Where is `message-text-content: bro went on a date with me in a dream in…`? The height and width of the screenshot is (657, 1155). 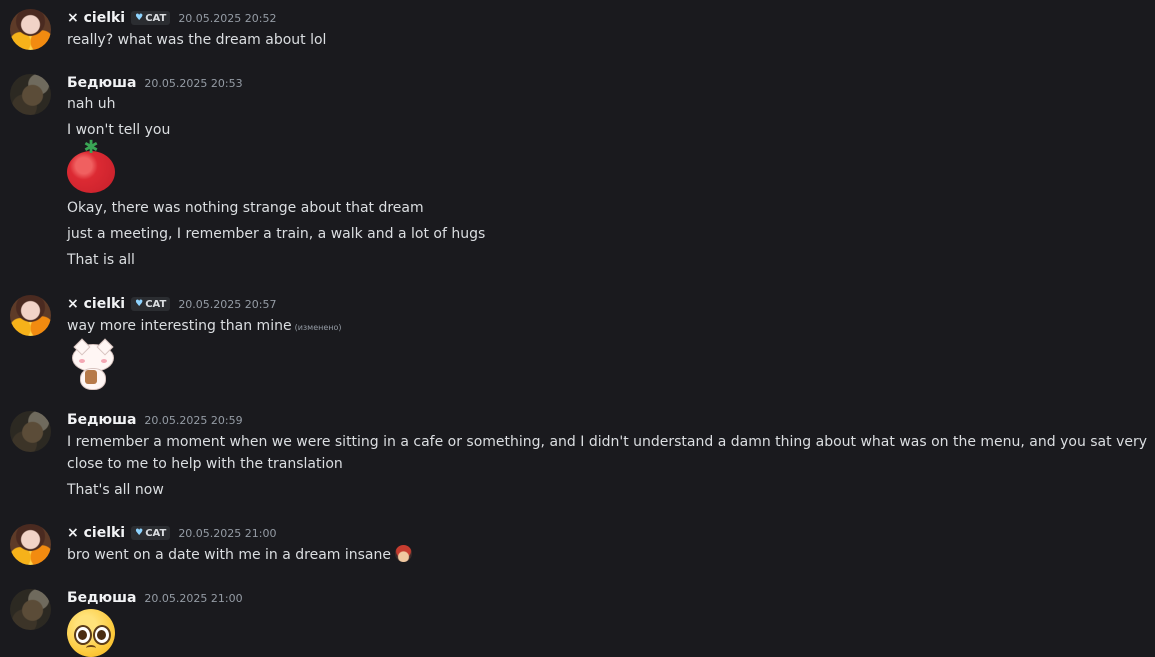 message-text-content: bro went on a date with me in a dream in… is located at coordinates (229, 555).